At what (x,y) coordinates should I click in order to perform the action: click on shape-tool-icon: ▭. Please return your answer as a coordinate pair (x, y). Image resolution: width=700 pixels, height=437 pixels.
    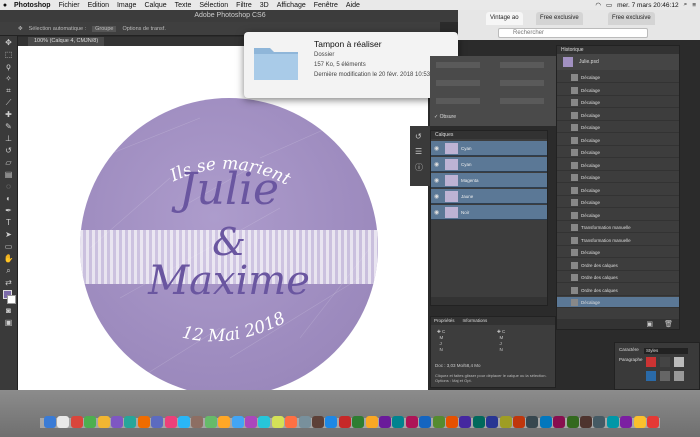
    Looking at the image, I should click on (9, 247).